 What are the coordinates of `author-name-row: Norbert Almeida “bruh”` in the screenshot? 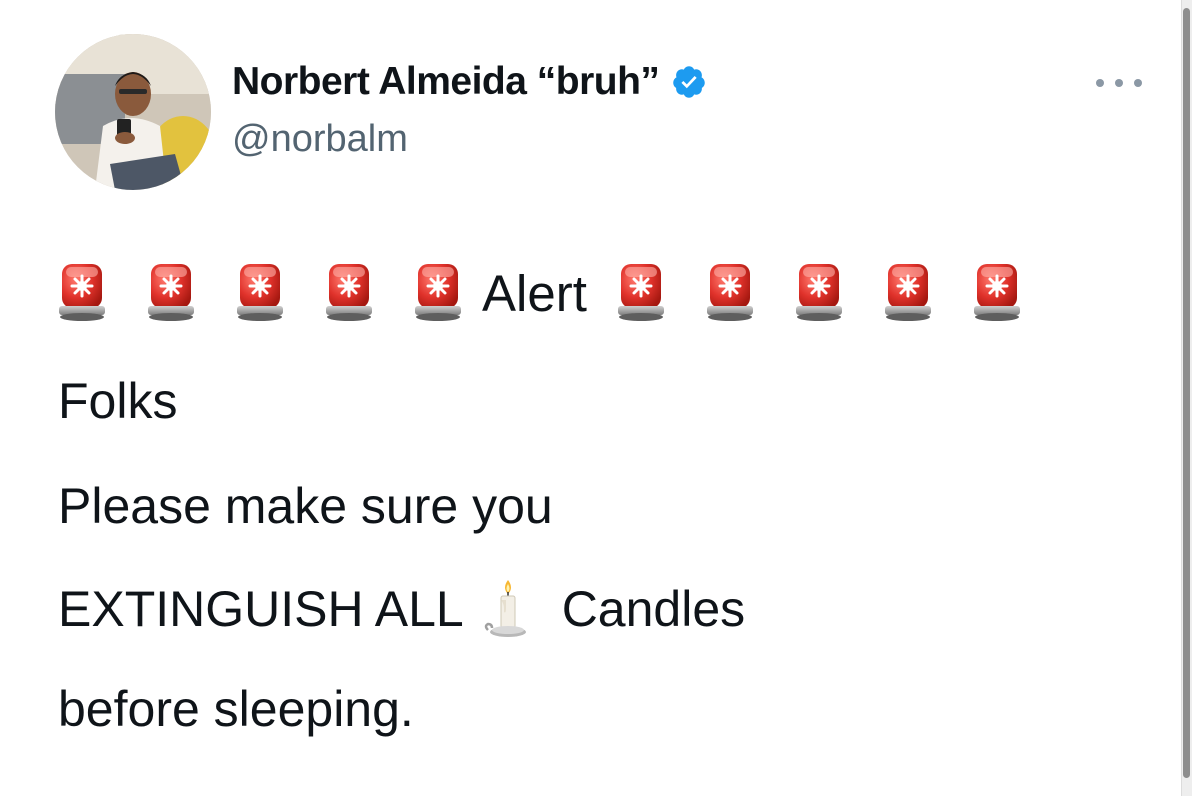 It's located at (469, 82).